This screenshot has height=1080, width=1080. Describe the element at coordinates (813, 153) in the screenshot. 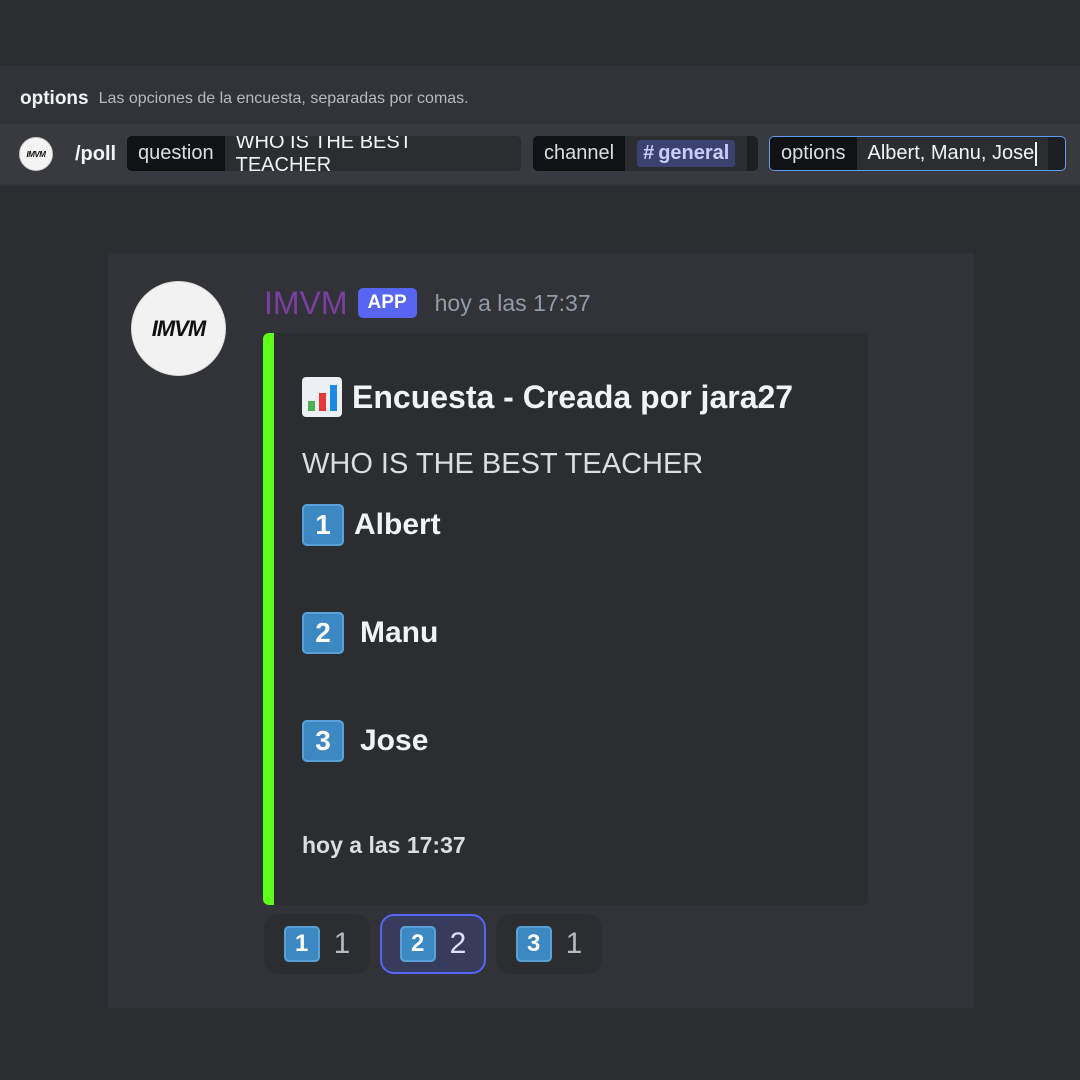

I see `param-options-label: options` at that location.